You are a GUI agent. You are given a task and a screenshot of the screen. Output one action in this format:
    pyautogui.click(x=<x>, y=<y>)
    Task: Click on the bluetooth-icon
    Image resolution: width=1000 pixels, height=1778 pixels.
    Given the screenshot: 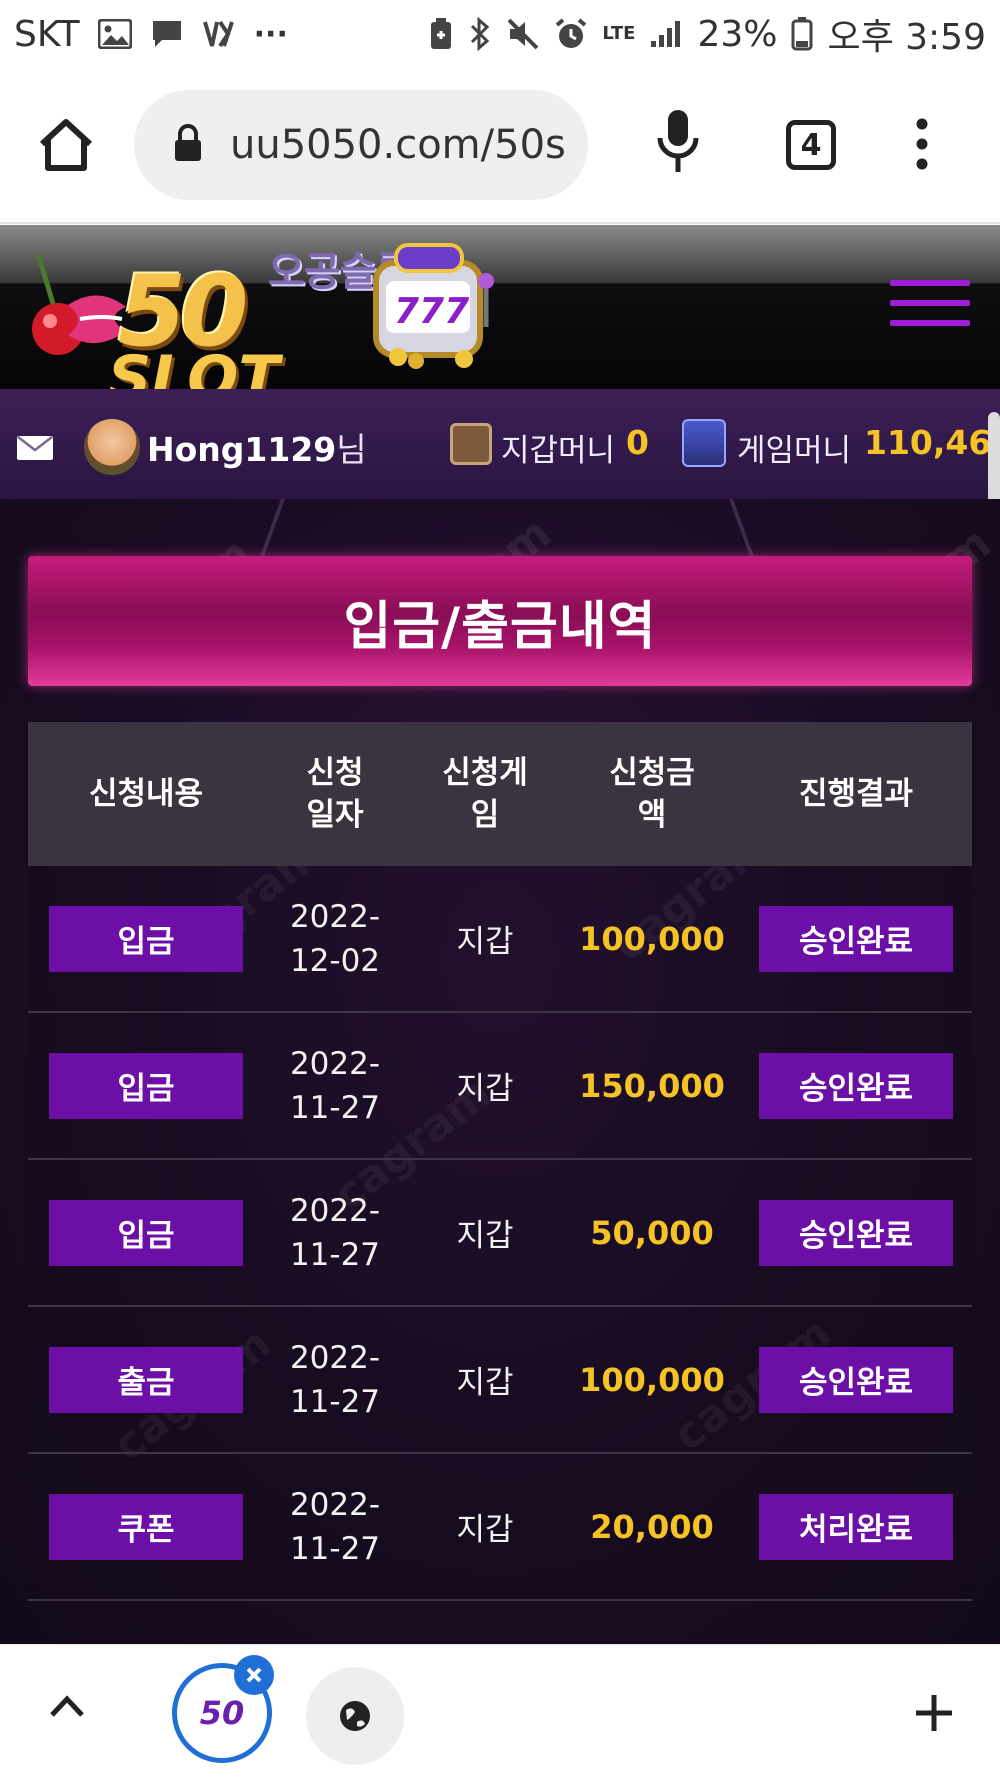 What is the action you would take?
    pyautogui.click(x=480, y=34)
    